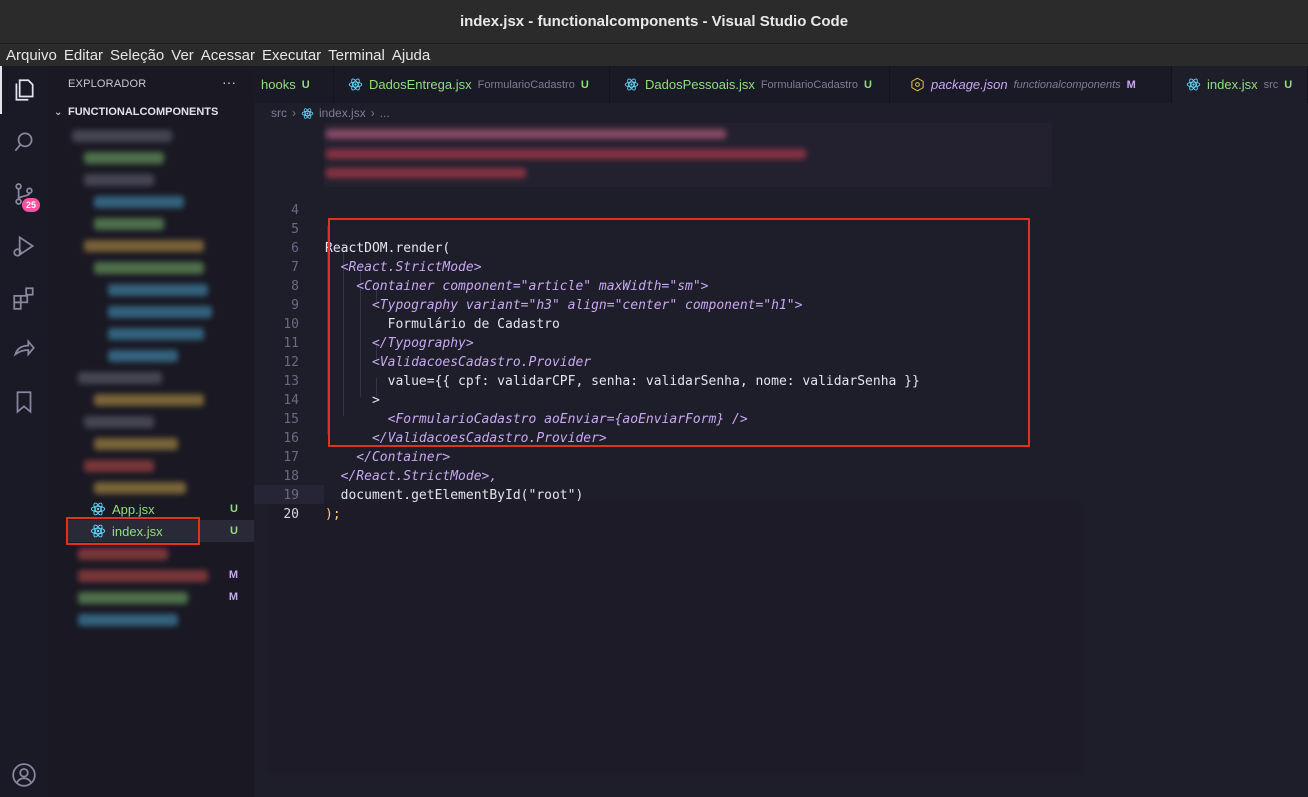 This screenshot has width=1308, height=797. I want to click on scm-count-badge: 25, so click(31, 205).